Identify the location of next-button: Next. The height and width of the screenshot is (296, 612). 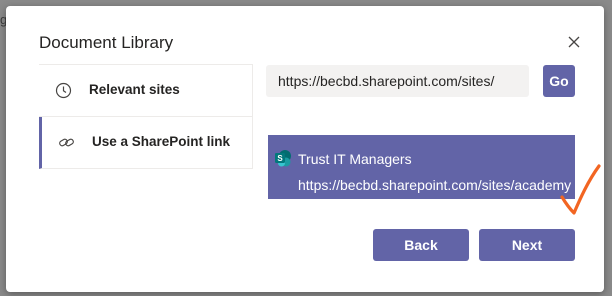
(527, 245).